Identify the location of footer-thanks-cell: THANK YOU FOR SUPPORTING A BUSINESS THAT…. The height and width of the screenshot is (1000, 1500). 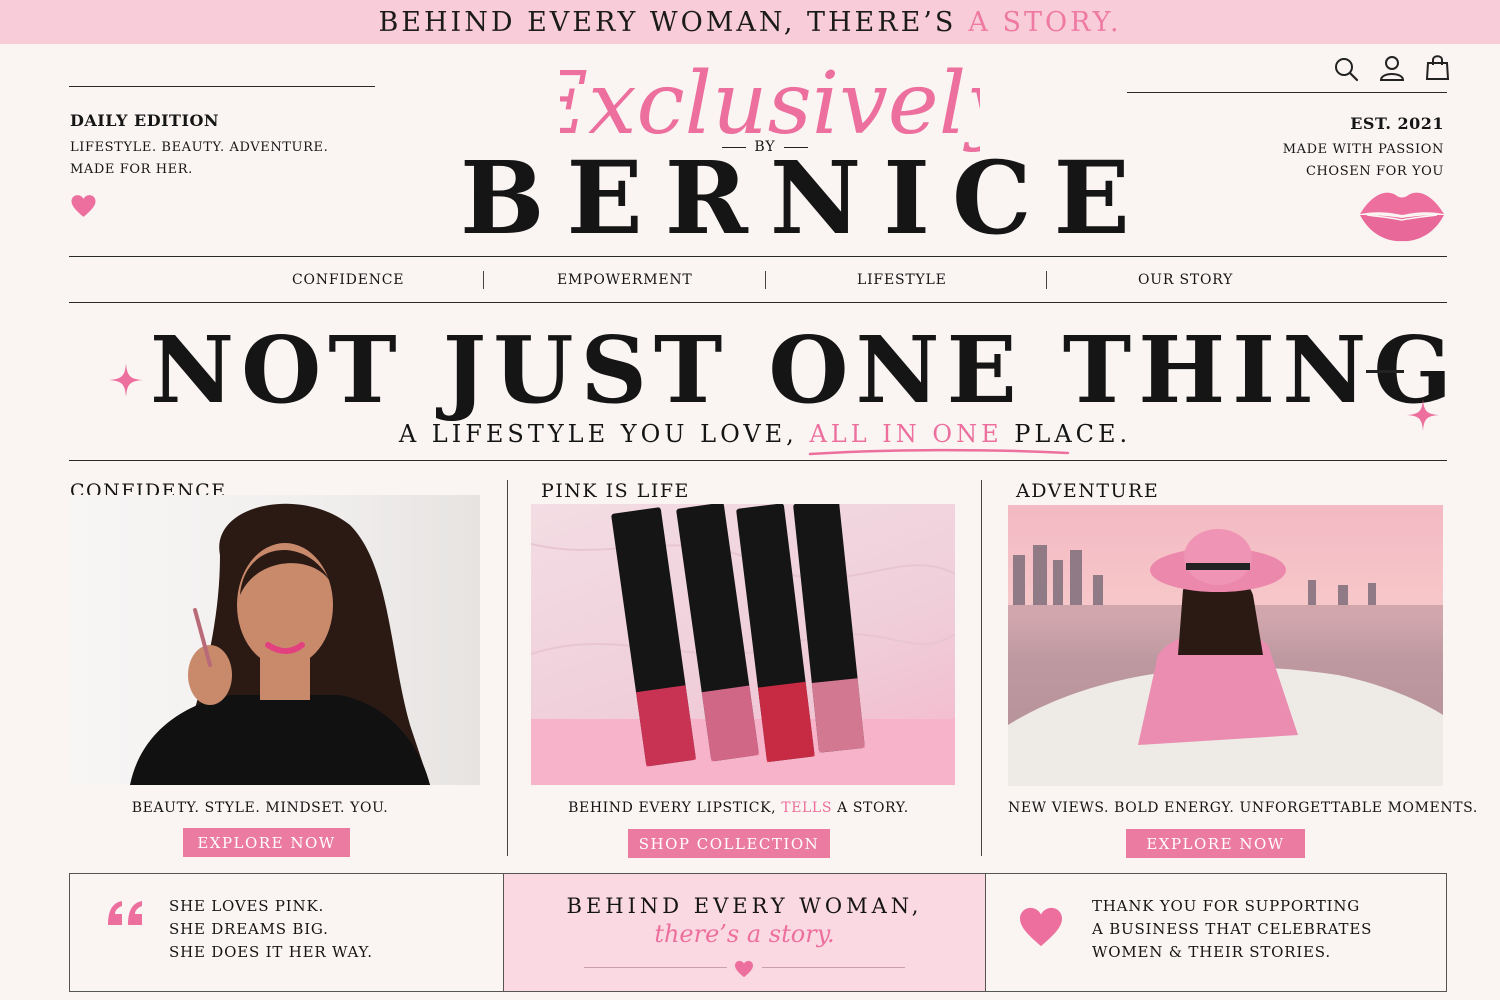
(1216, 932).